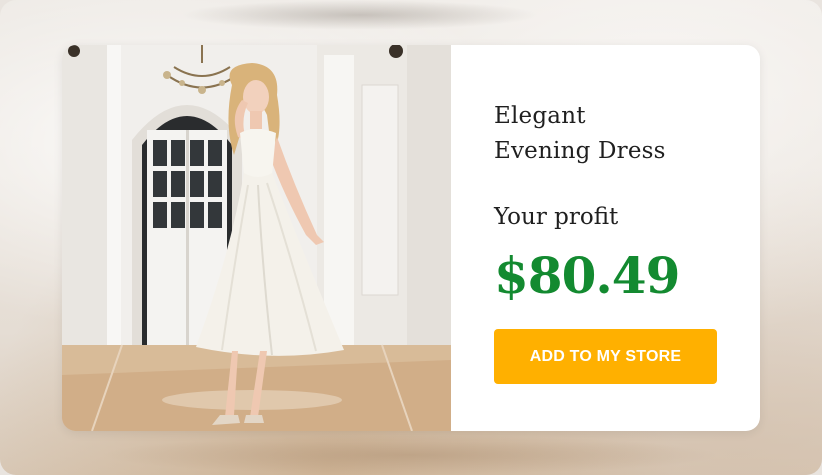 Image resolution: width=822 pixels, height=475 pixels. Describe the element at coordinates (587, 275) in the screenshot. I see `profit-price: $80.49` at that location.